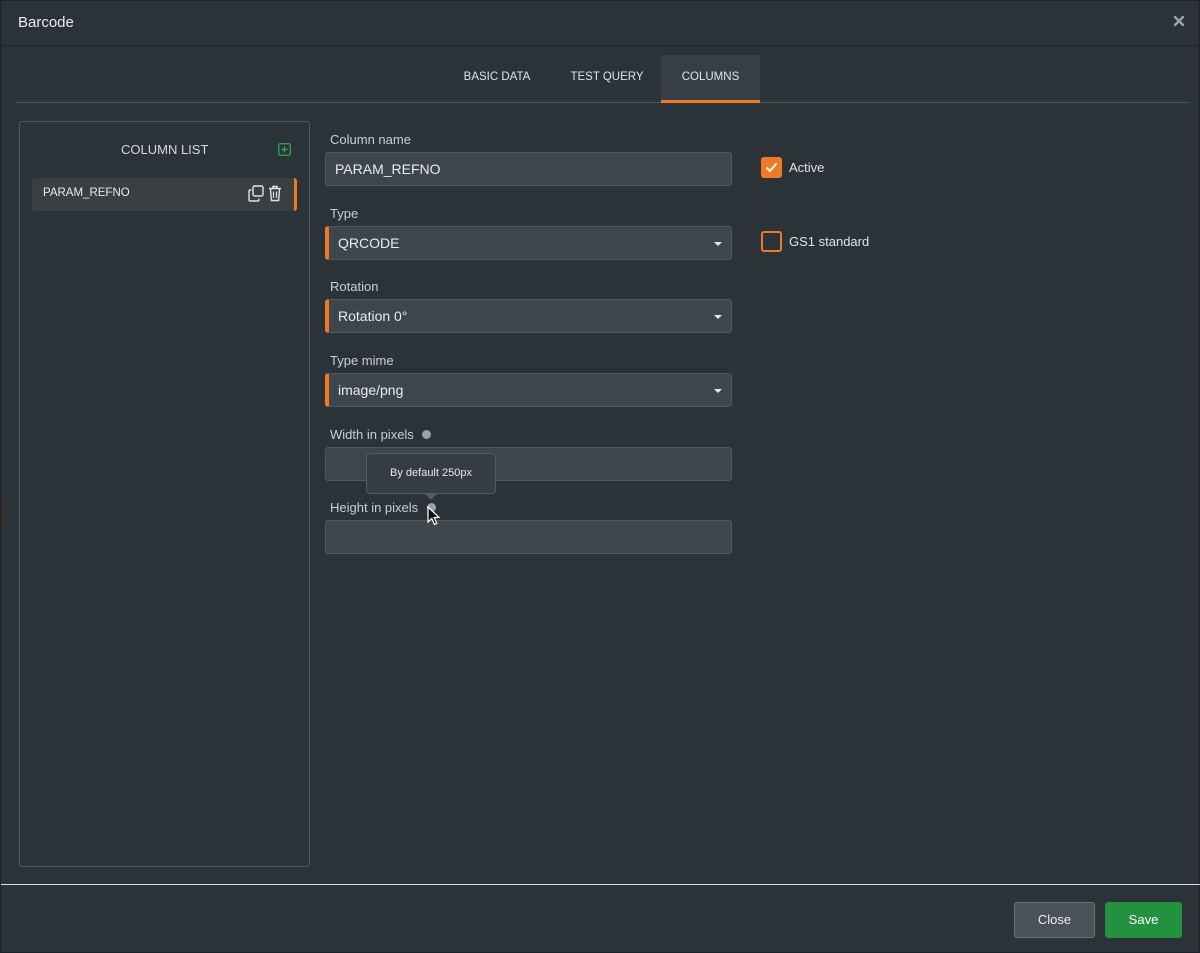 The image size is (1200, 953). Describe the element at coordinates (1143, 920) in the screenshot. I see `save-button: Save` at that location.